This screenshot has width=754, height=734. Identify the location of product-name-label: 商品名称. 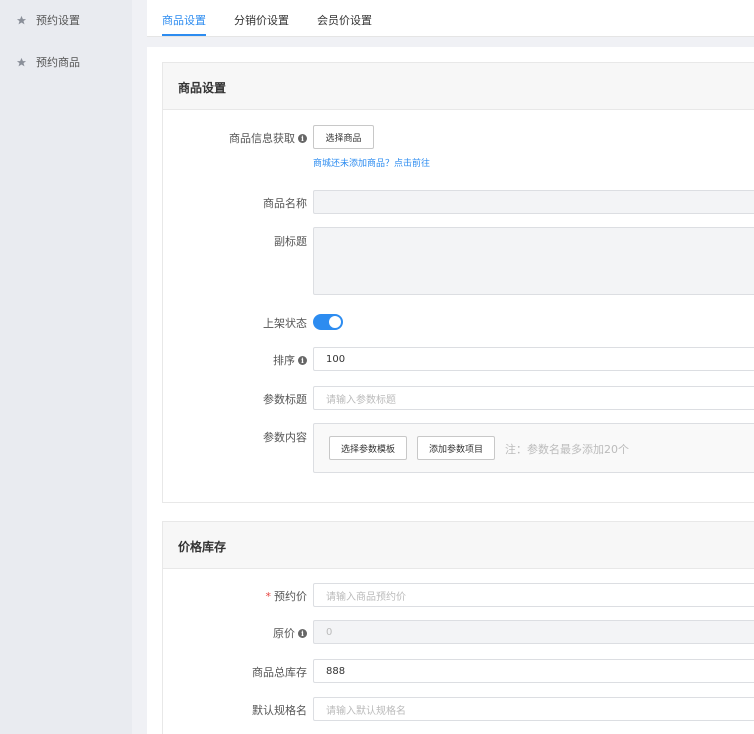
(285, 203).